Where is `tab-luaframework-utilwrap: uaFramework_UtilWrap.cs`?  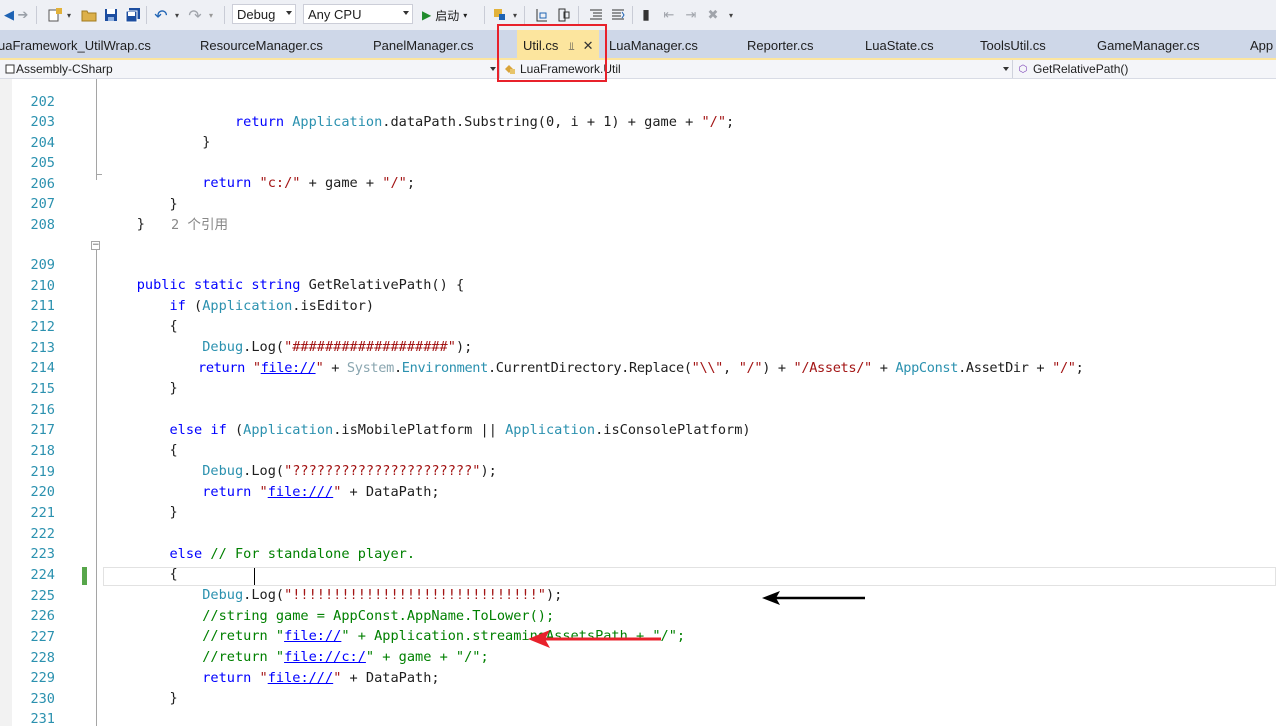 tab-luaframework-utilwrap: uaFramework_UtilWrap.cs is located at coordinates (75, 44).